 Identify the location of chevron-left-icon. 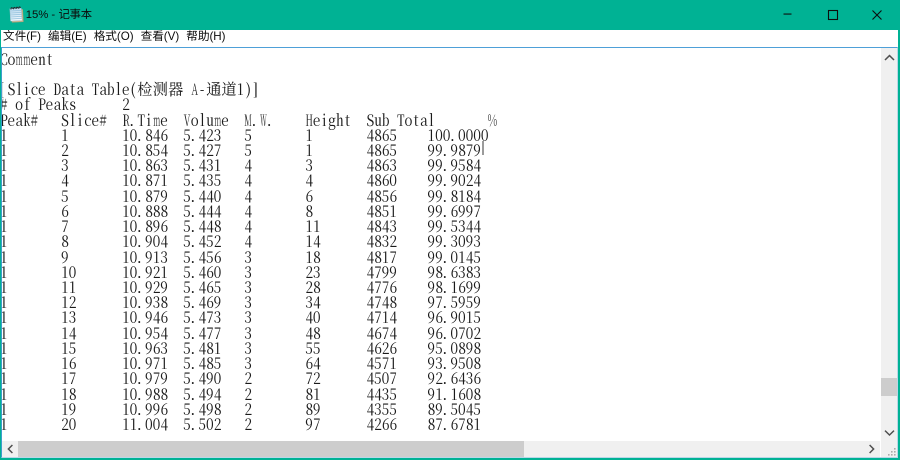
(10, 449).